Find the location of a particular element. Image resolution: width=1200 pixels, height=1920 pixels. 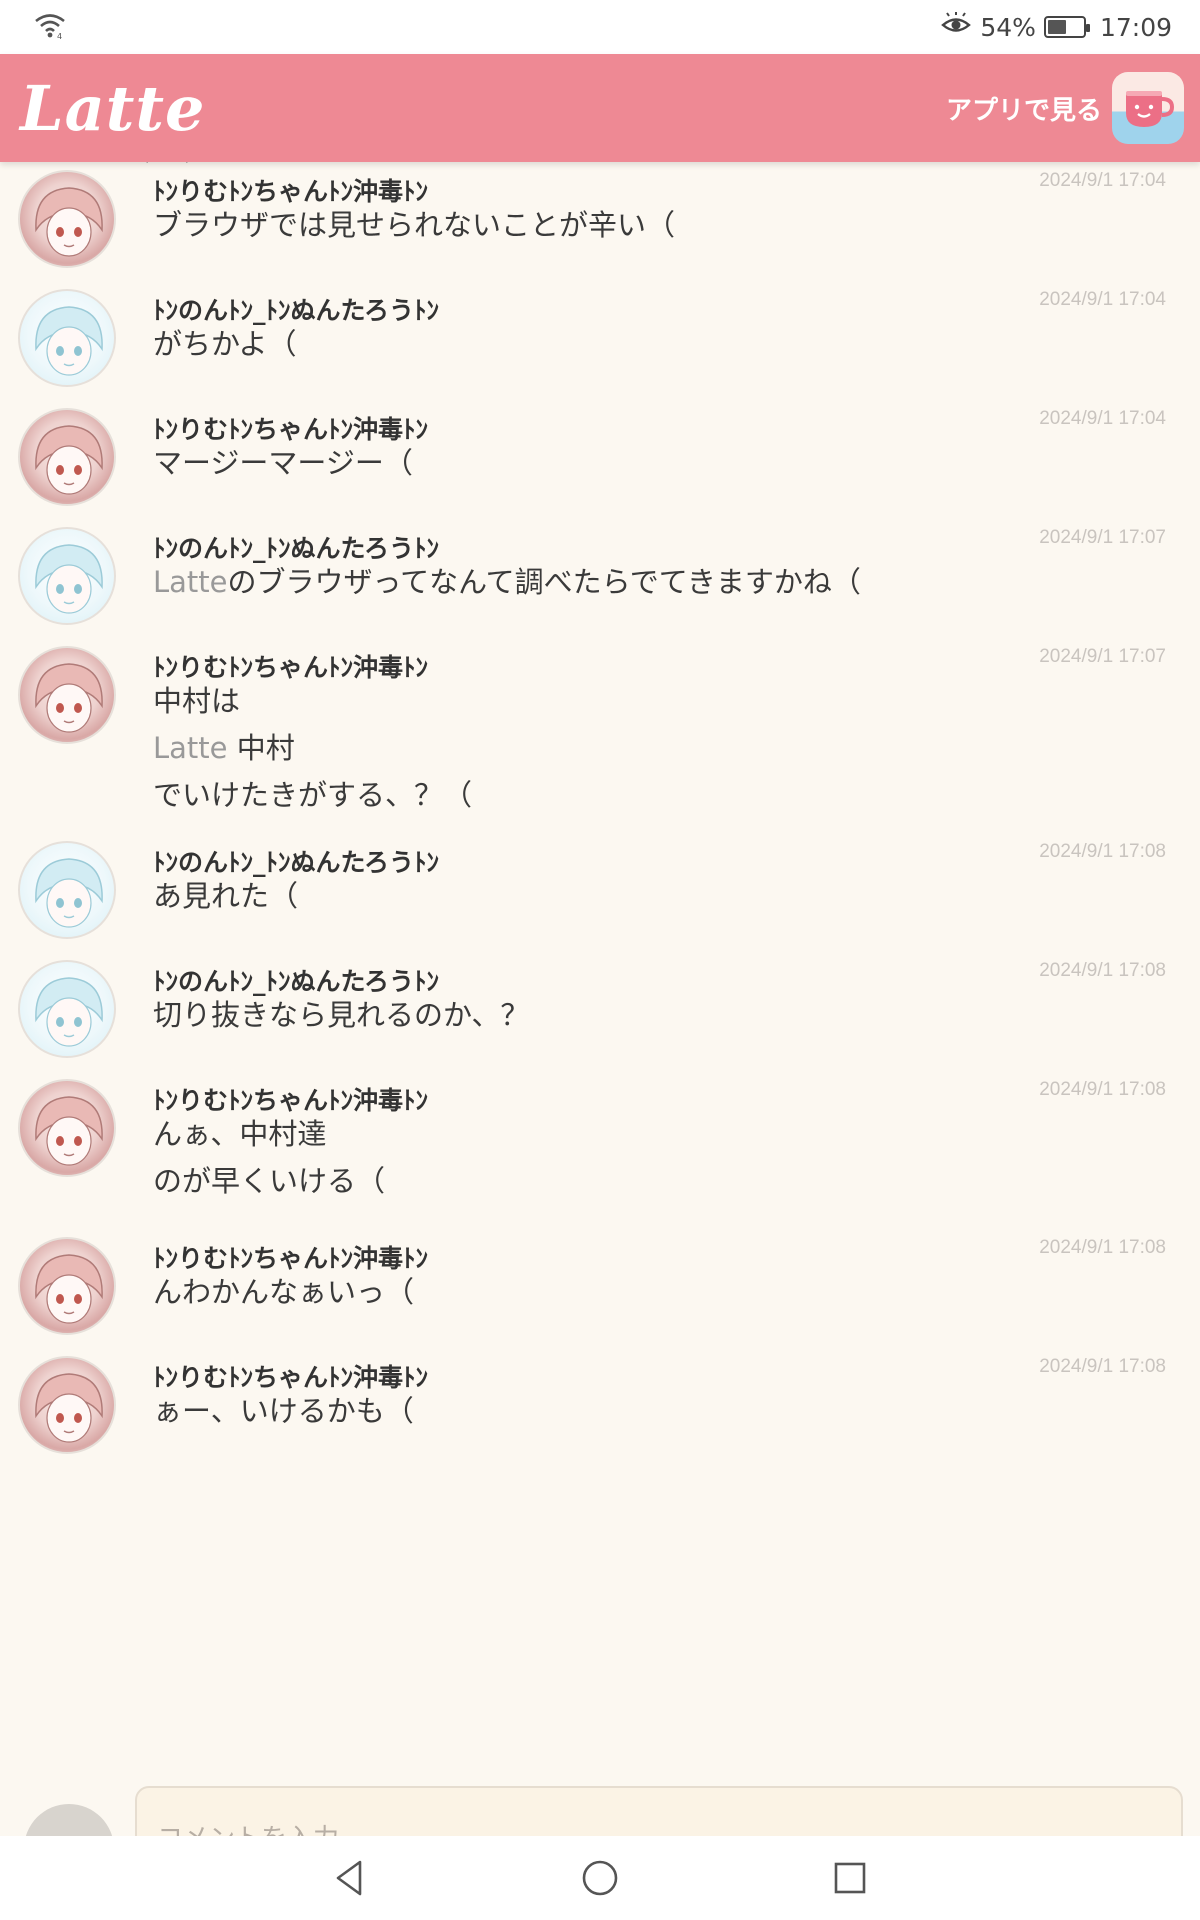

comment-input: コメントを入力 is located at coordinates (659, 1811).